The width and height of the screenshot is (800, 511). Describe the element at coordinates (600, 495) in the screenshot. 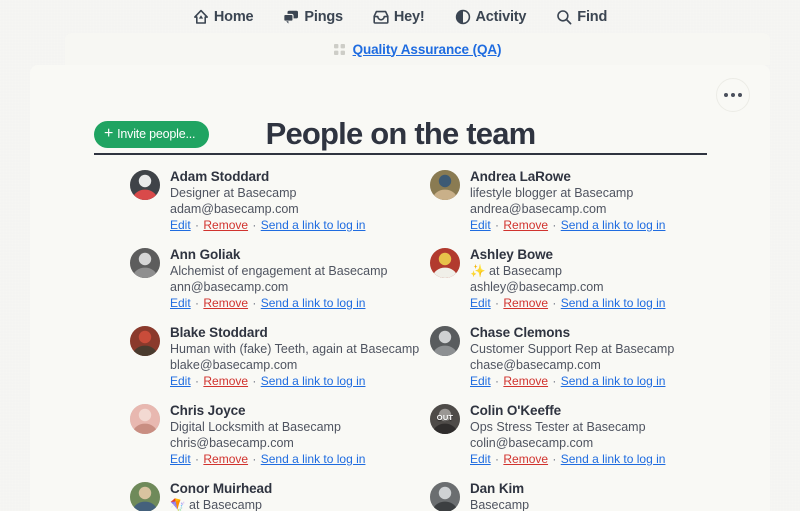

I see `person-info: Dan Kim Basecamp` at that location.